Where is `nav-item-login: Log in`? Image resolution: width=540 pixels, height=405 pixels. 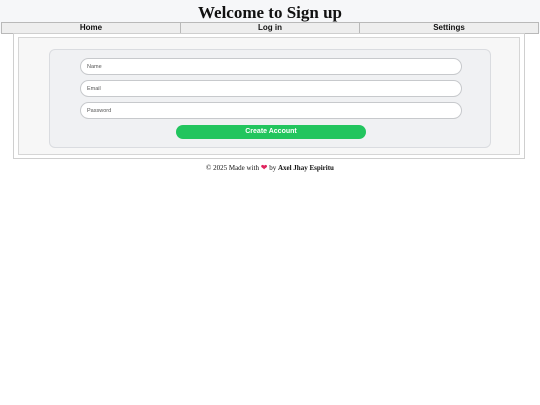 nav-item-login: Log in is located at coordinates (269, 28).